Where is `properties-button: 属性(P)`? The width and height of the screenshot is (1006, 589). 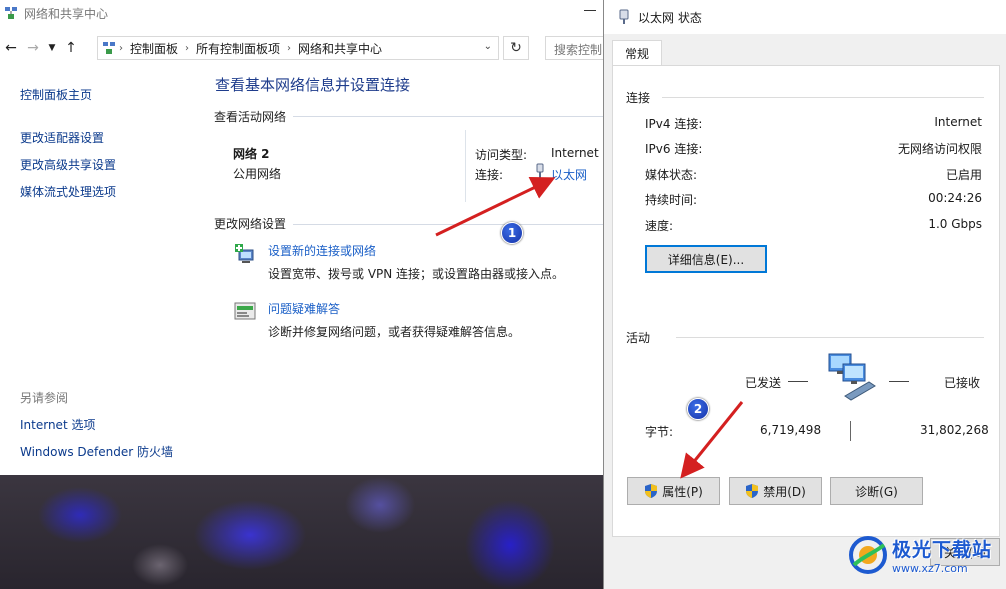 properties-button: 属性(P) is located at coordinates (673, 491).